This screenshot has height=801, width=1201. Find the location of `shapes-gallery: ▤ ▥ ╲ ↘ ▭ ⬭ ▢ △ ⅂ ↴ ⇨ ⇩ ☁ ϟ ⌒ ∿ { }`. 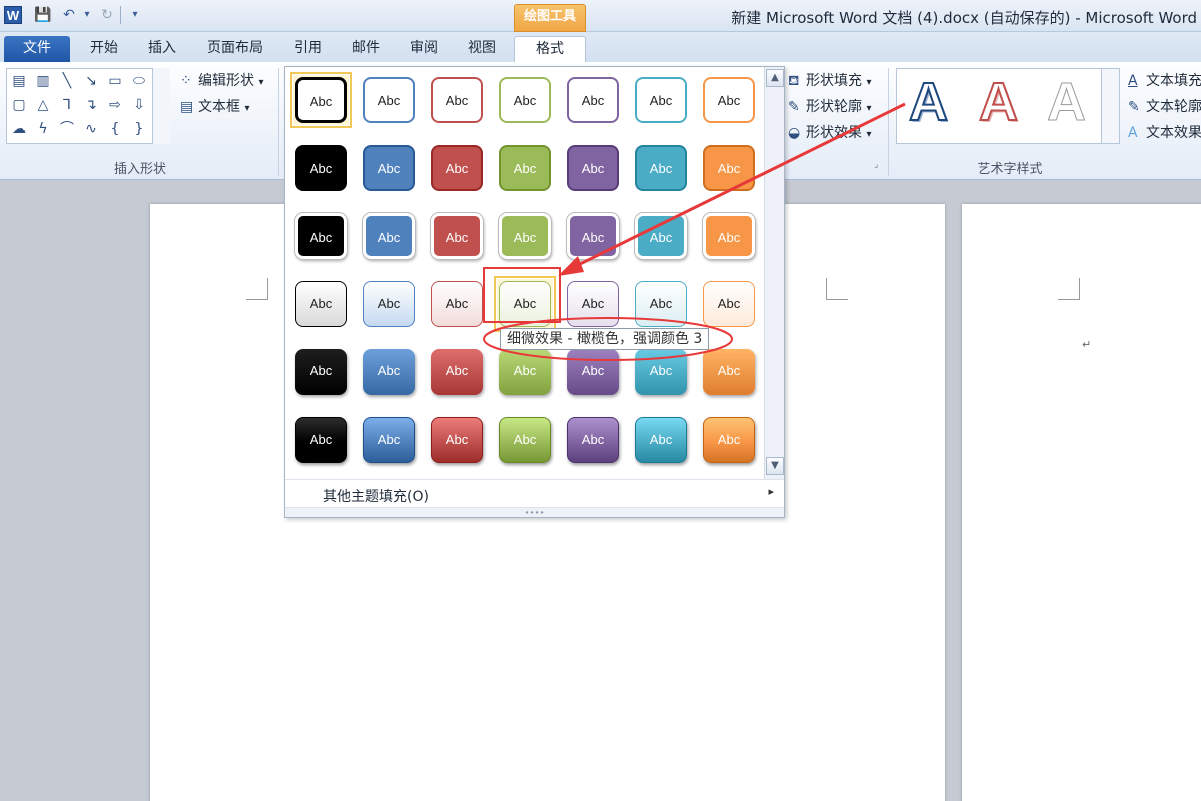

shapes-gallery: ▤ ▥ ╲ ↘ ▭ ⬭ ▢ △ ⅂ ↴ ⇨ ⇩ ☁ ϟ ⌒ ∿ { } is located at coordinates (88, 106).